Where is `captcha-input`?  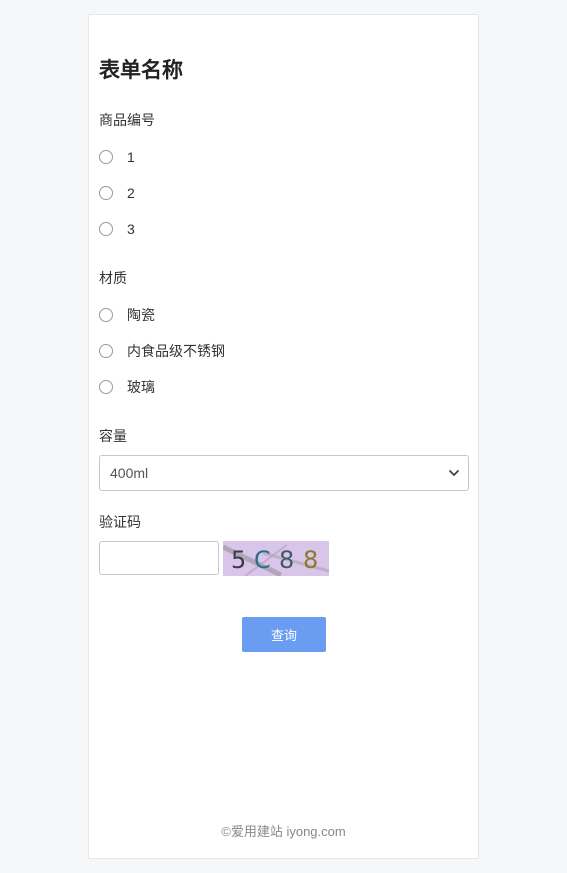
captcha-input is located at coordinates (159, 558).